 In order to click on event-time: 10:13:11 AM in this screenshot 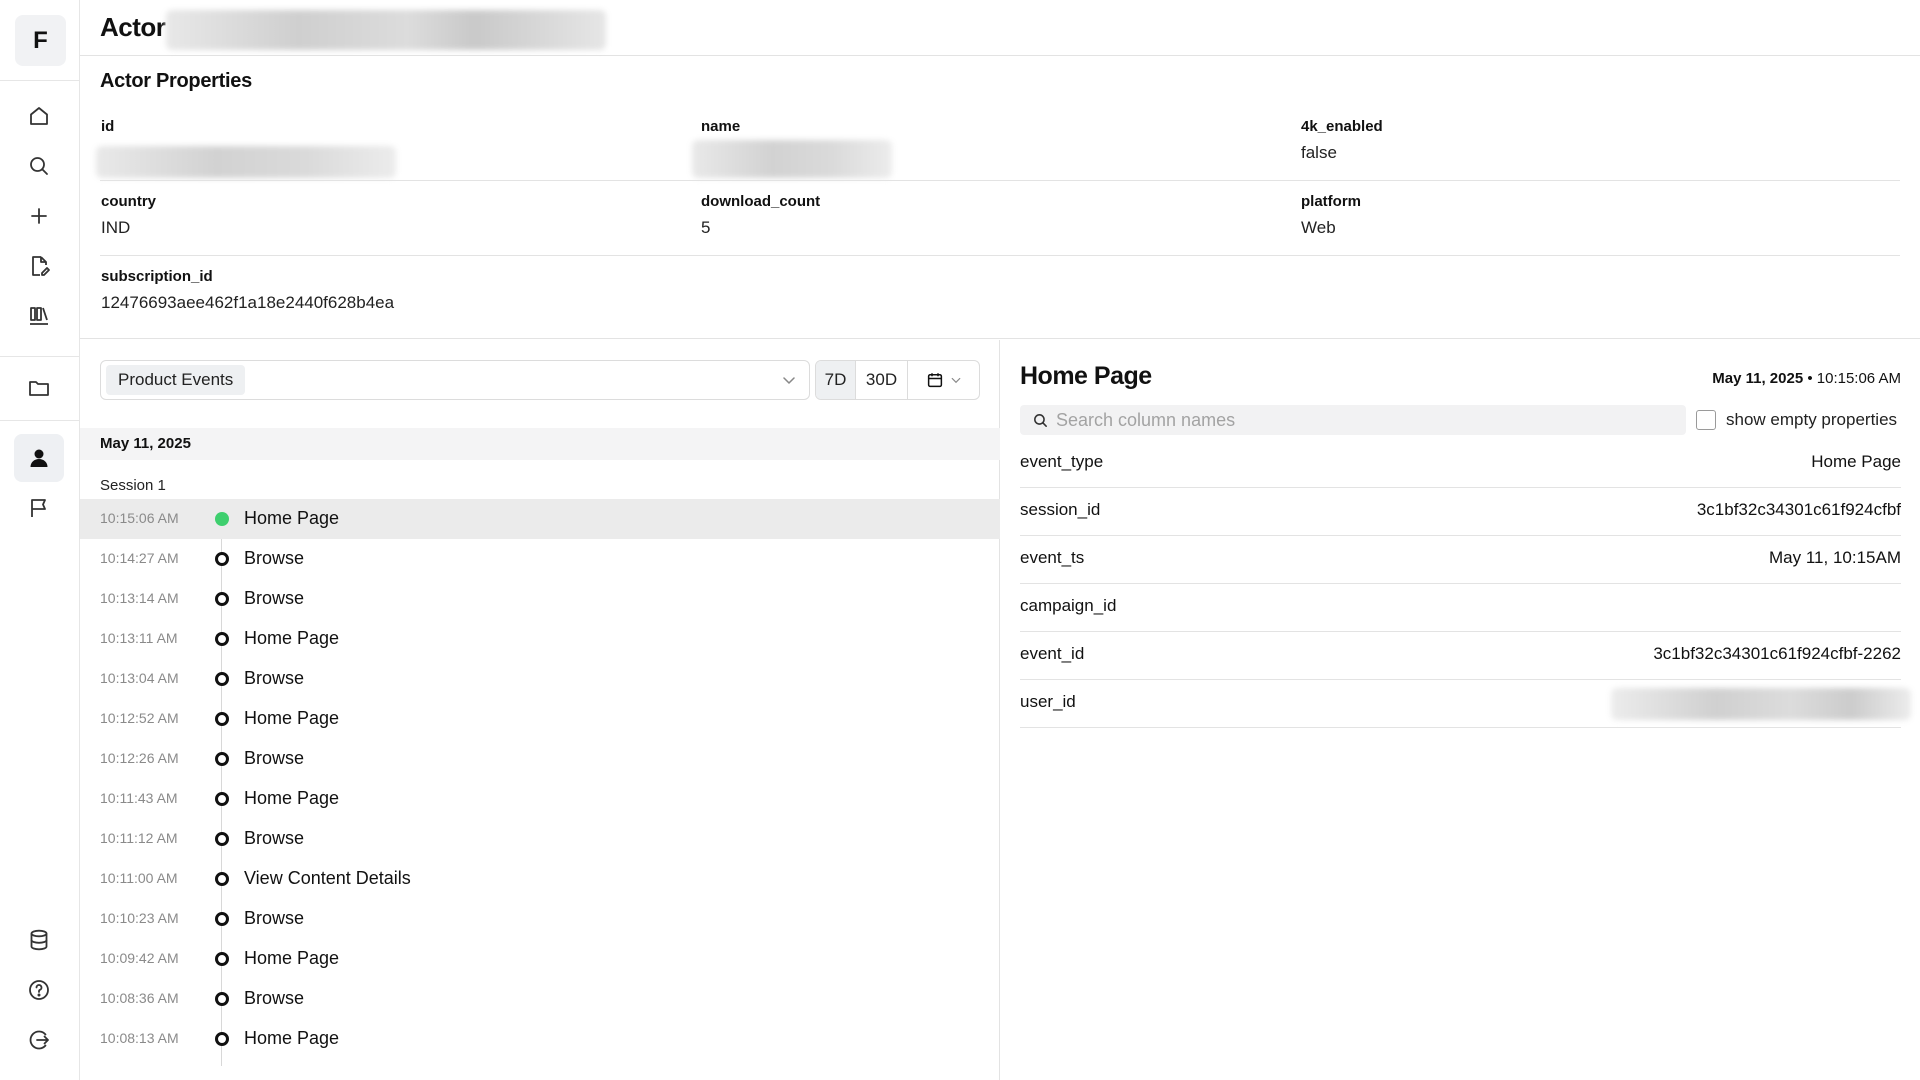, I will do `click(139, 638)`.